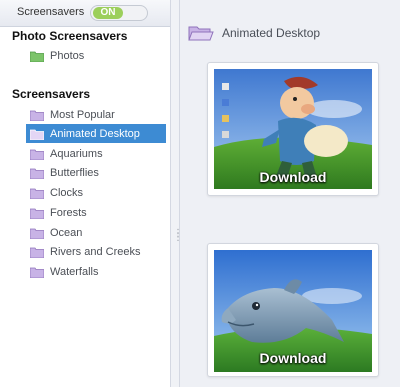 This screenshot has width=400, height=387. Describe the element at coordinates (51, 94) in the screenshot. I see `screensavers-title: Screensavers` at that location.